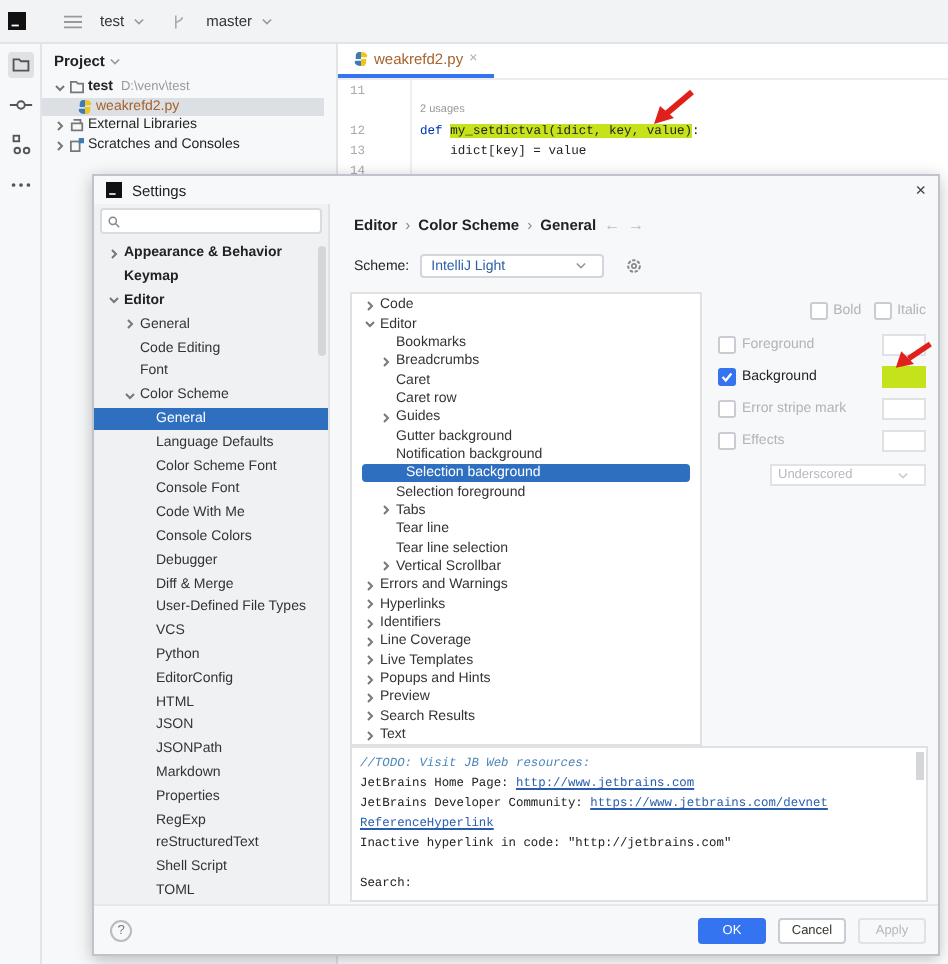 The height and width of the screenshot is (964, 948). Describe the element at coordinates (179, 21) in the screenshot. I see `branch-icon` at that location.